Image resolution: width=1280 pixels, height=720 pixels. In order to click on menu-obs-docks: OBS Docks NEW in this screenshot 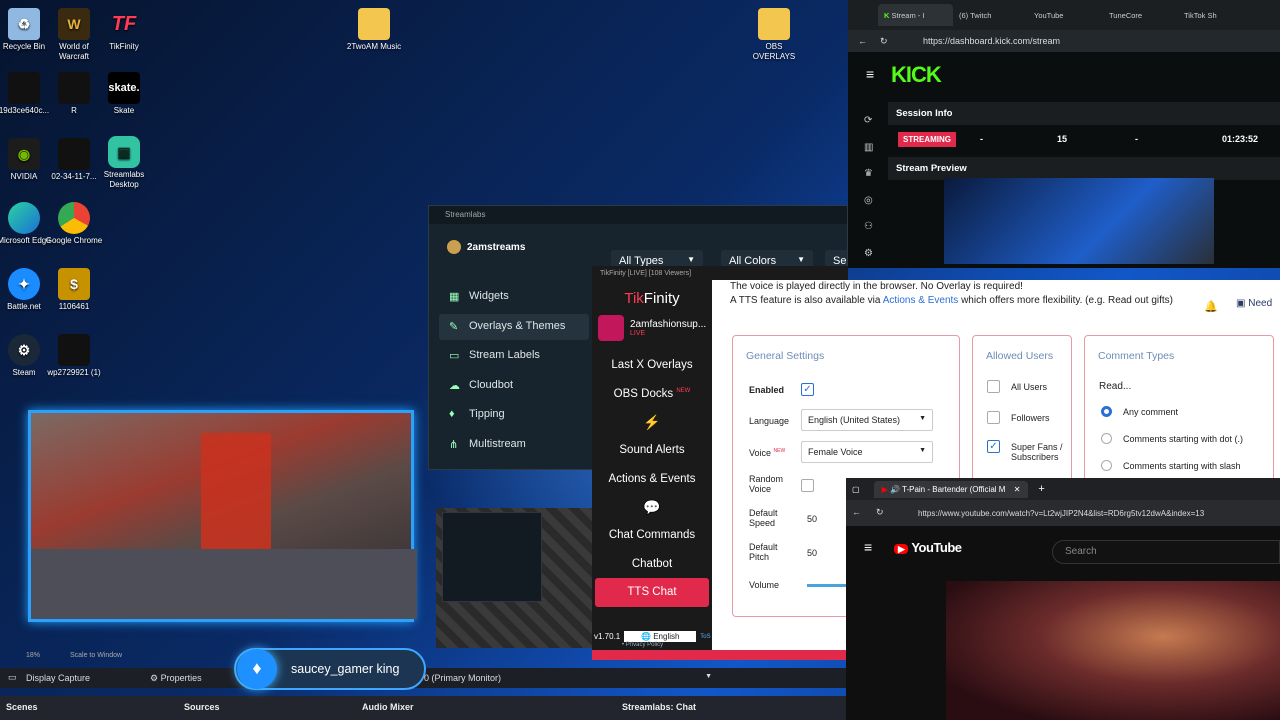, I will do `click(652, 394)`.